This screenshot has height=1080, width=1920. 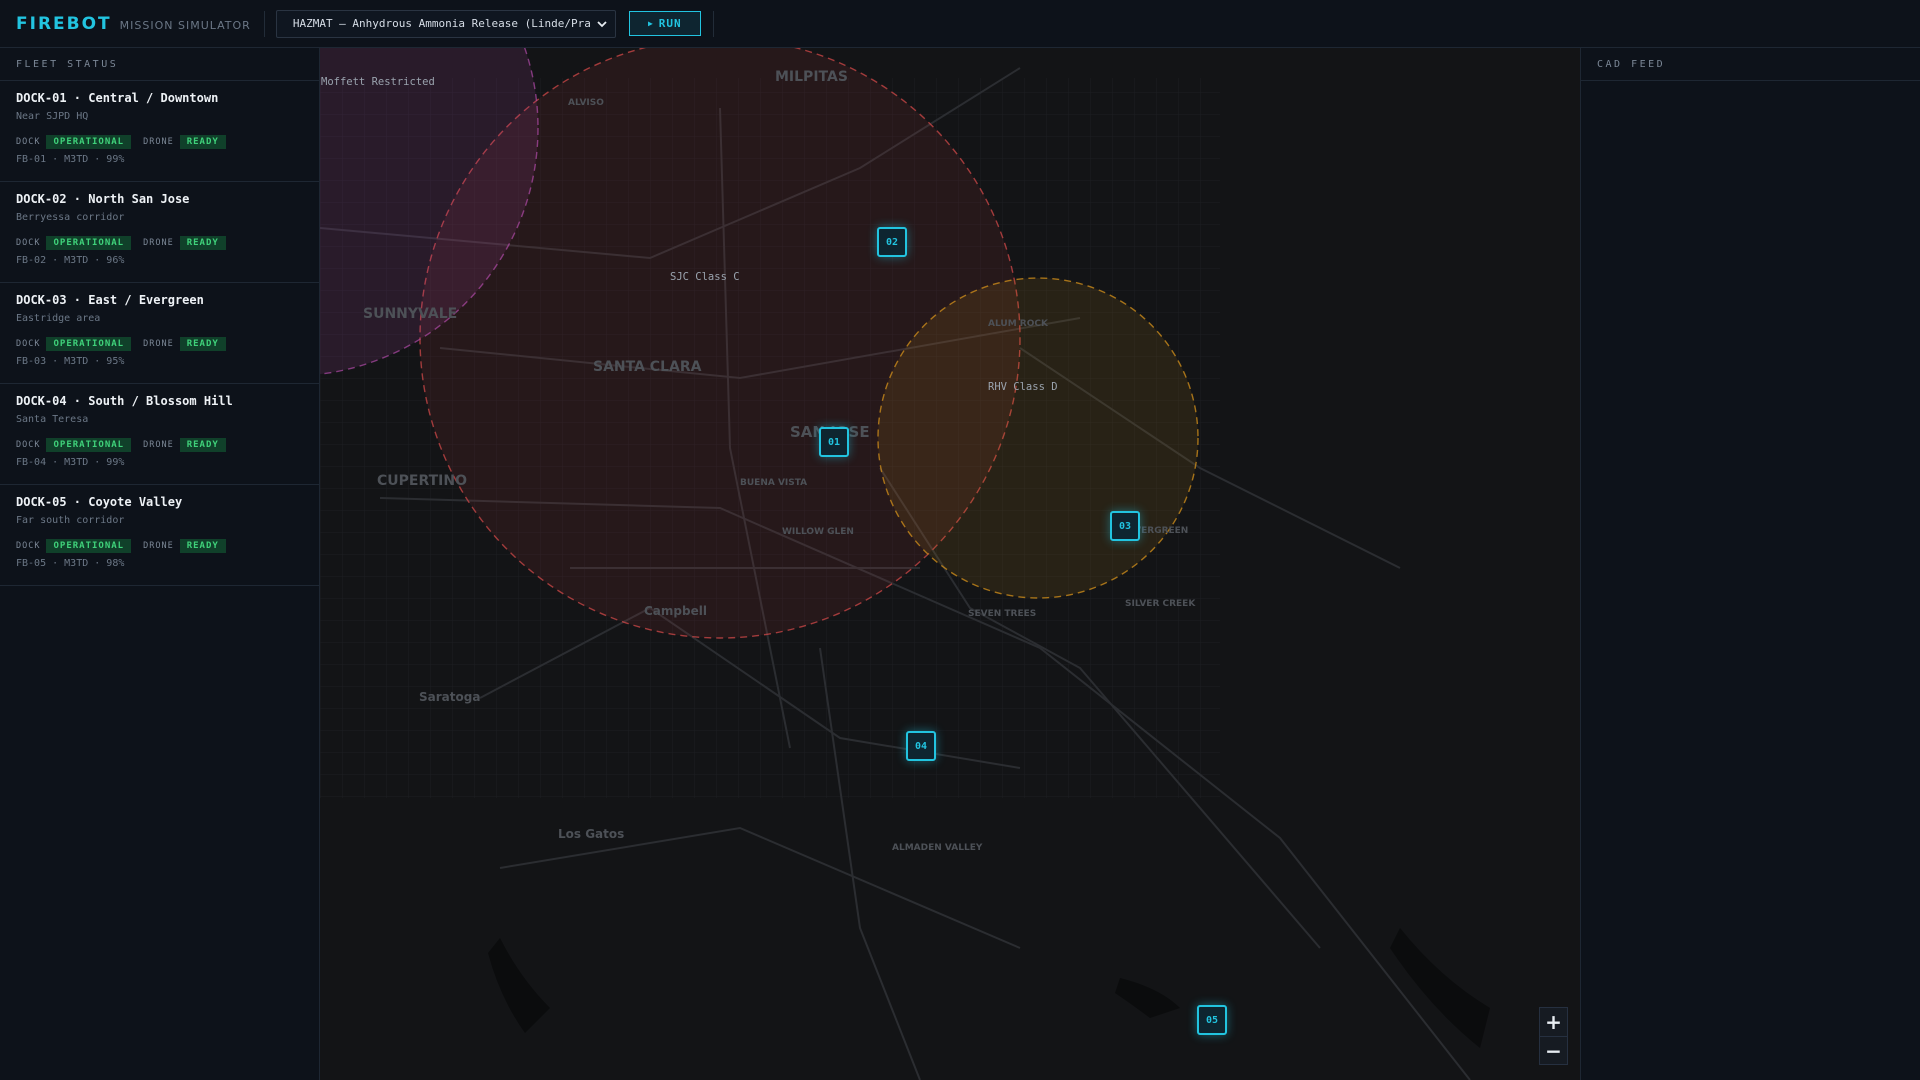 I want to click on brand-name: FIREBOT, so click(x=64, y=23).